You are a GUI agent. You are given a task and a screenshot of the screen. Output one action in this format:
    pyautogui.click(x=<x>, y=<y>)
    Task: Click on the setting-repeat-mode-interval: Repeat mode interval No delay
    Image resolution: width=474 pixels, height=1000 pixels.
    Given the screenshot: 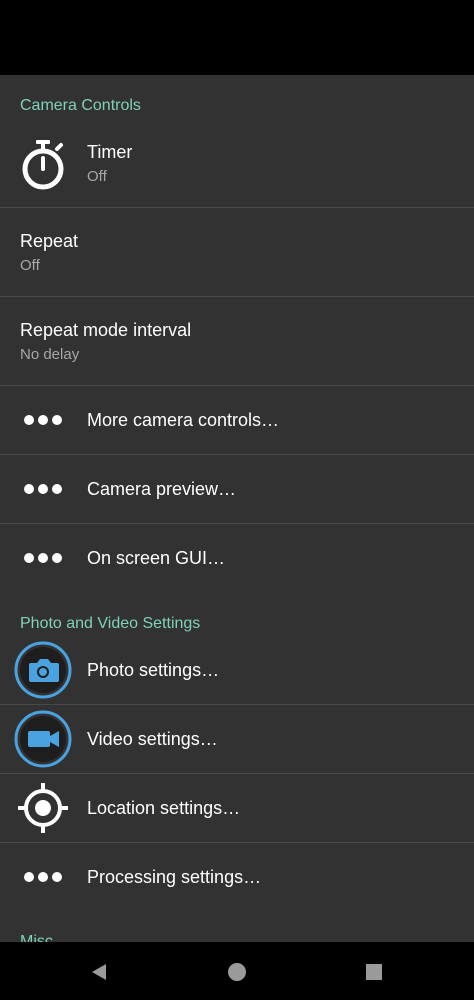 What is the action you would take?
    pyautogui.click(x=237, y=341)
    